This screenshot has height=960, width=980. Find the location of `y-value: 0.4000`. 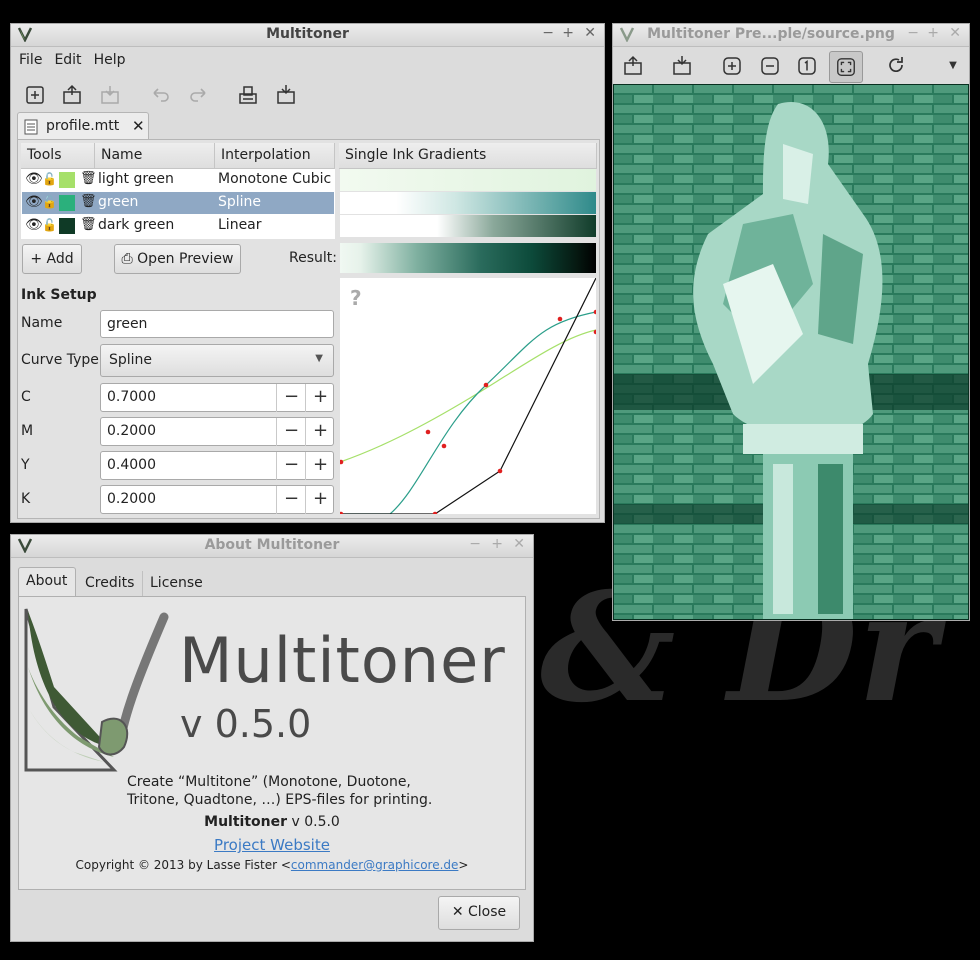

y-value: 0.4000 is located at coordinates (131, 465).